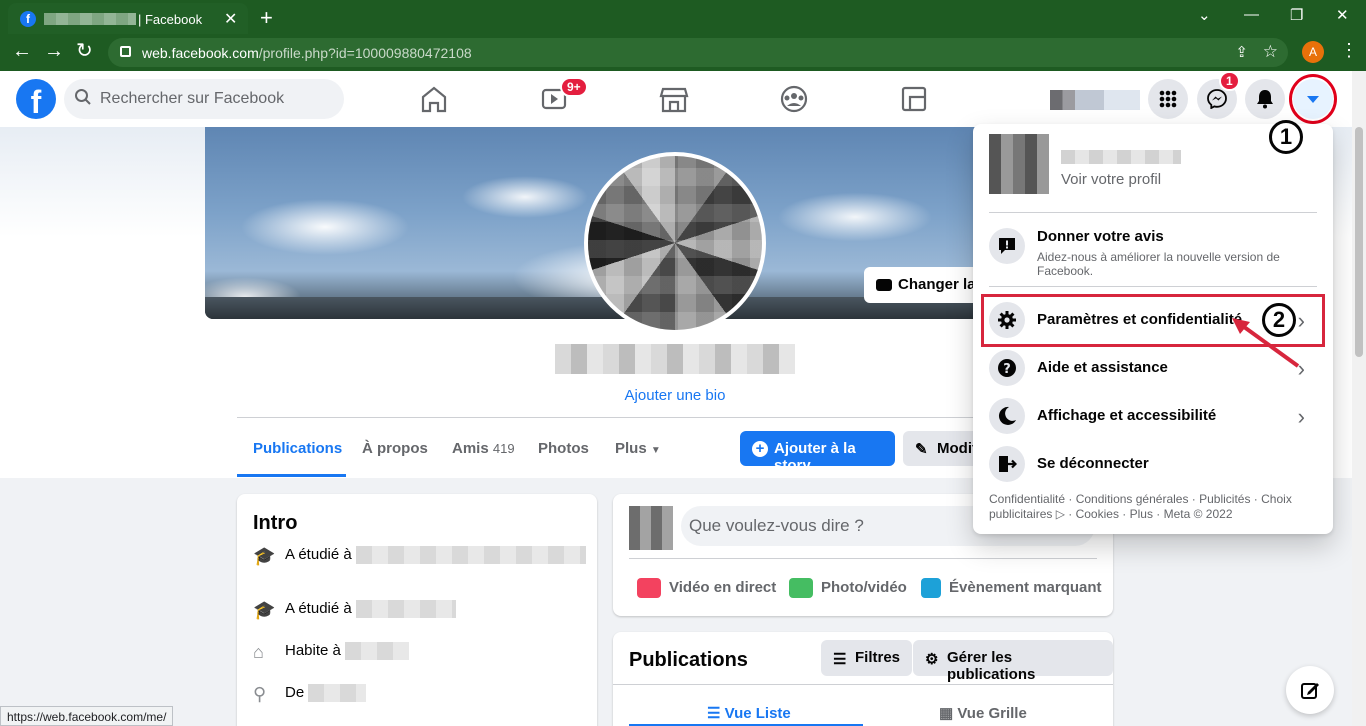 This screenshot has width=1366, height=726. What do you see at coordinates (200, 53) in the screenshot?
I see `url-domain: web.facebook.com` at bounding box center [200, 53].